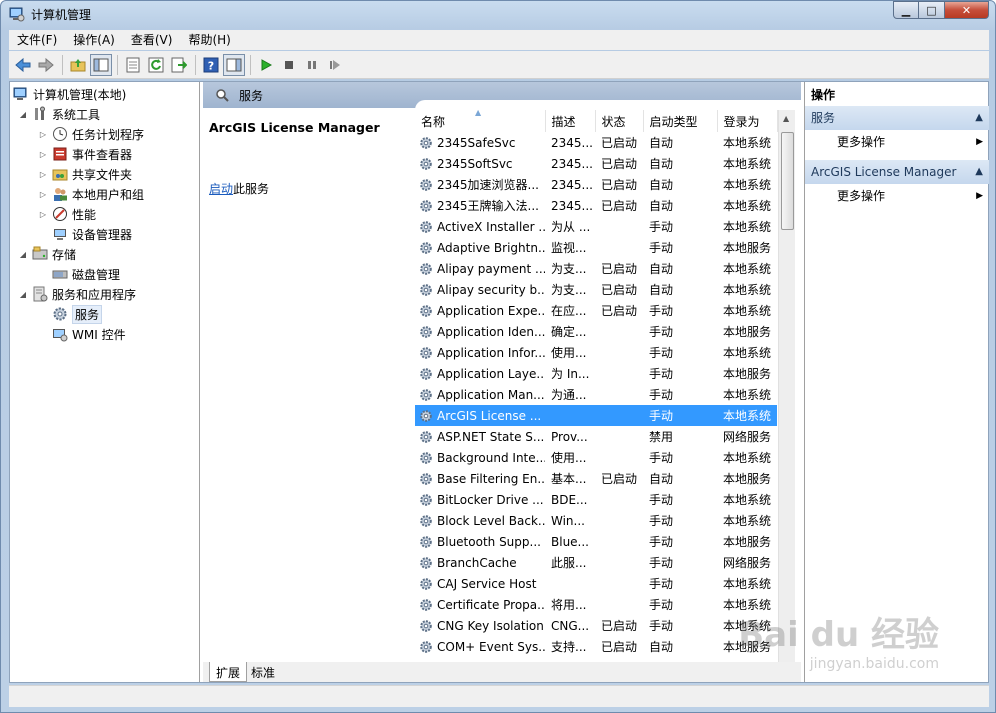  I want to click on vertical-scrollbar: ▲, so click(786, 389).